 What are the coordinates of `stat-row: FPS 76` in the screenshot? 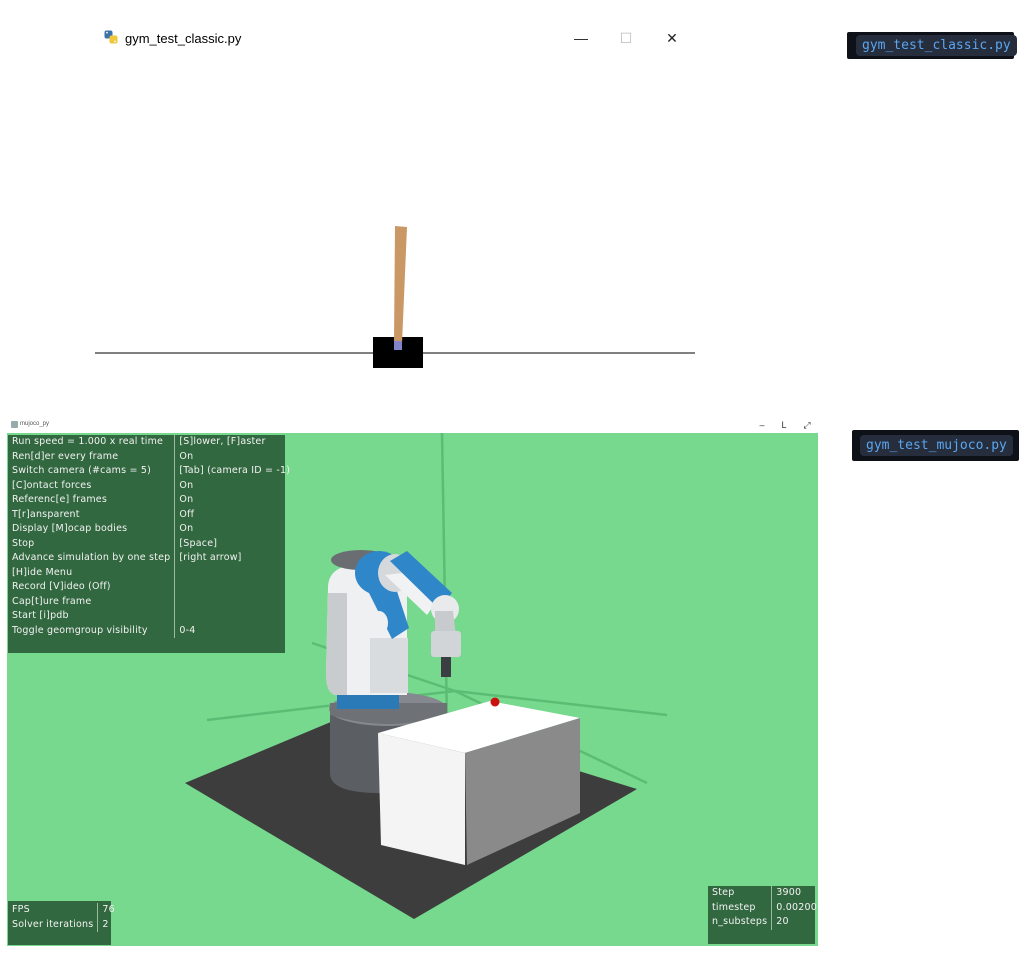 It's located at (63, 910).